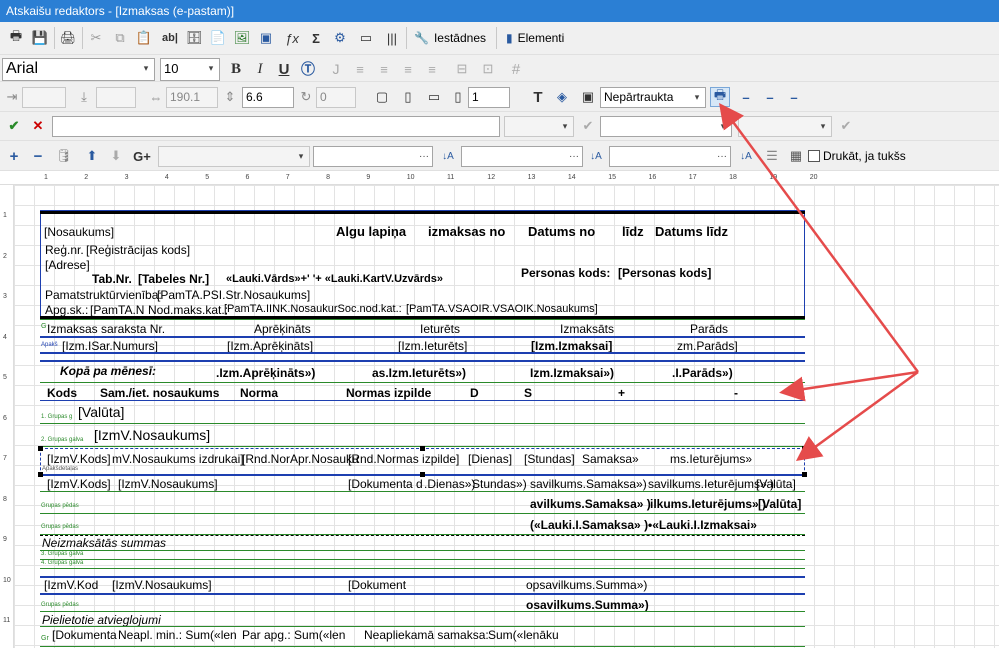 This screenshot has height=648, width=999. What do you see at coordinates (849, 386) in the screenshot?
I see `arrow-to-header` at bounding box center [849, 386].